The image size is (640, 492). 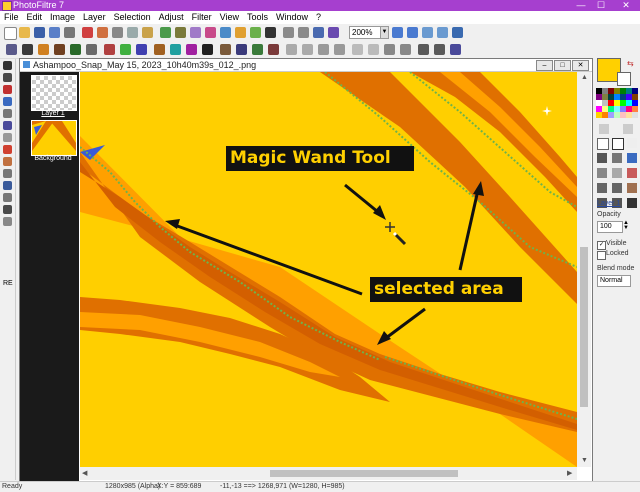 I want to click on locked-checkbox, so click(x=601, y=255).